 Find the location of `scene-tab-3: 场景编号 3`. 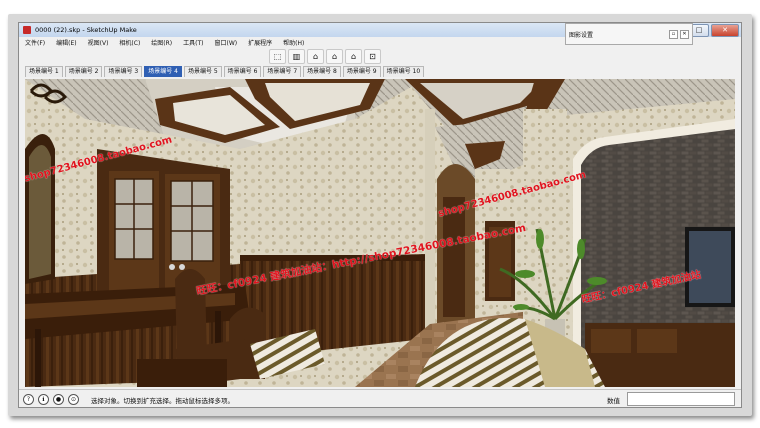

scene-tab-3: 场景编号 3 is located at coordinates (123, 71).